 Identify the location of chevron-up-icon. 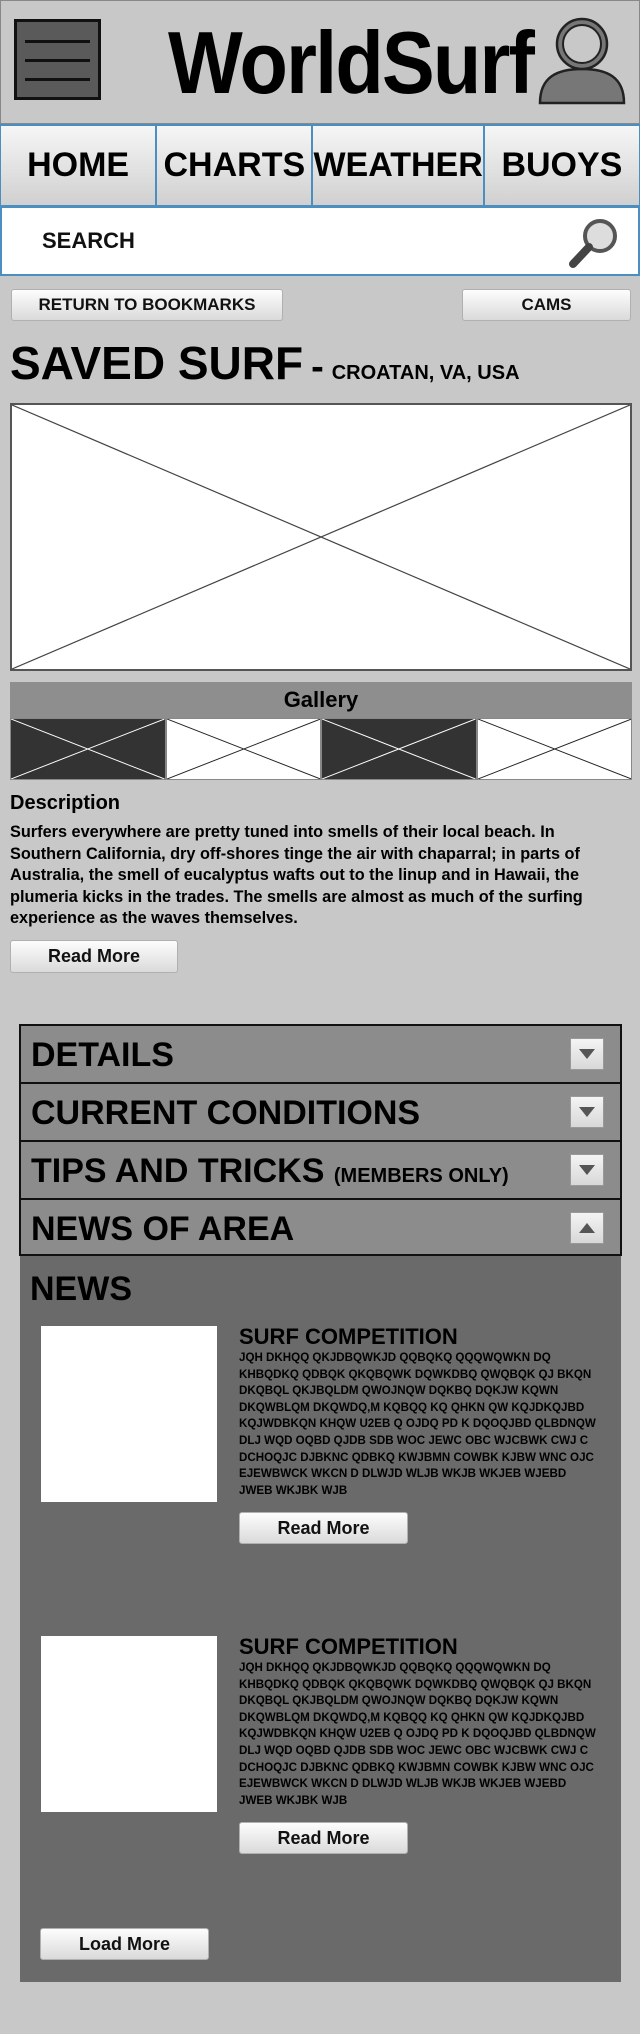
(587, 1228).